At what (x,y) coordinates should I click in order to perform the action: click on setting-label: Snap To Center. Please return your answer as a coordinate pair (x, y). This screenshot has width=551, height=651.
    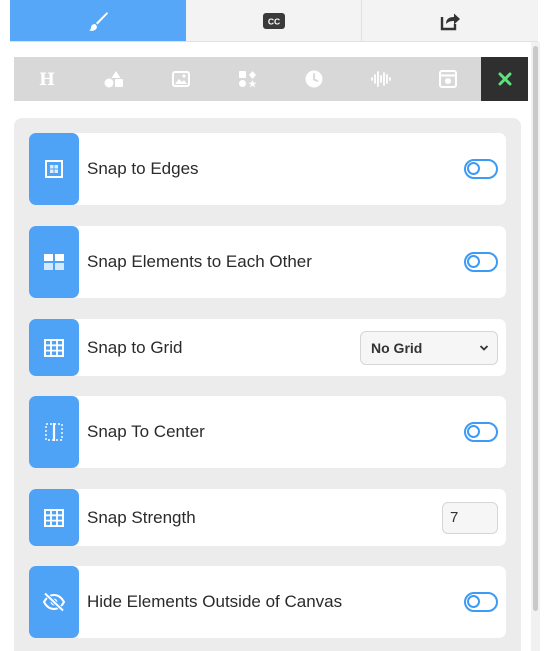
    Looking at the image, I should click on (146, 431).